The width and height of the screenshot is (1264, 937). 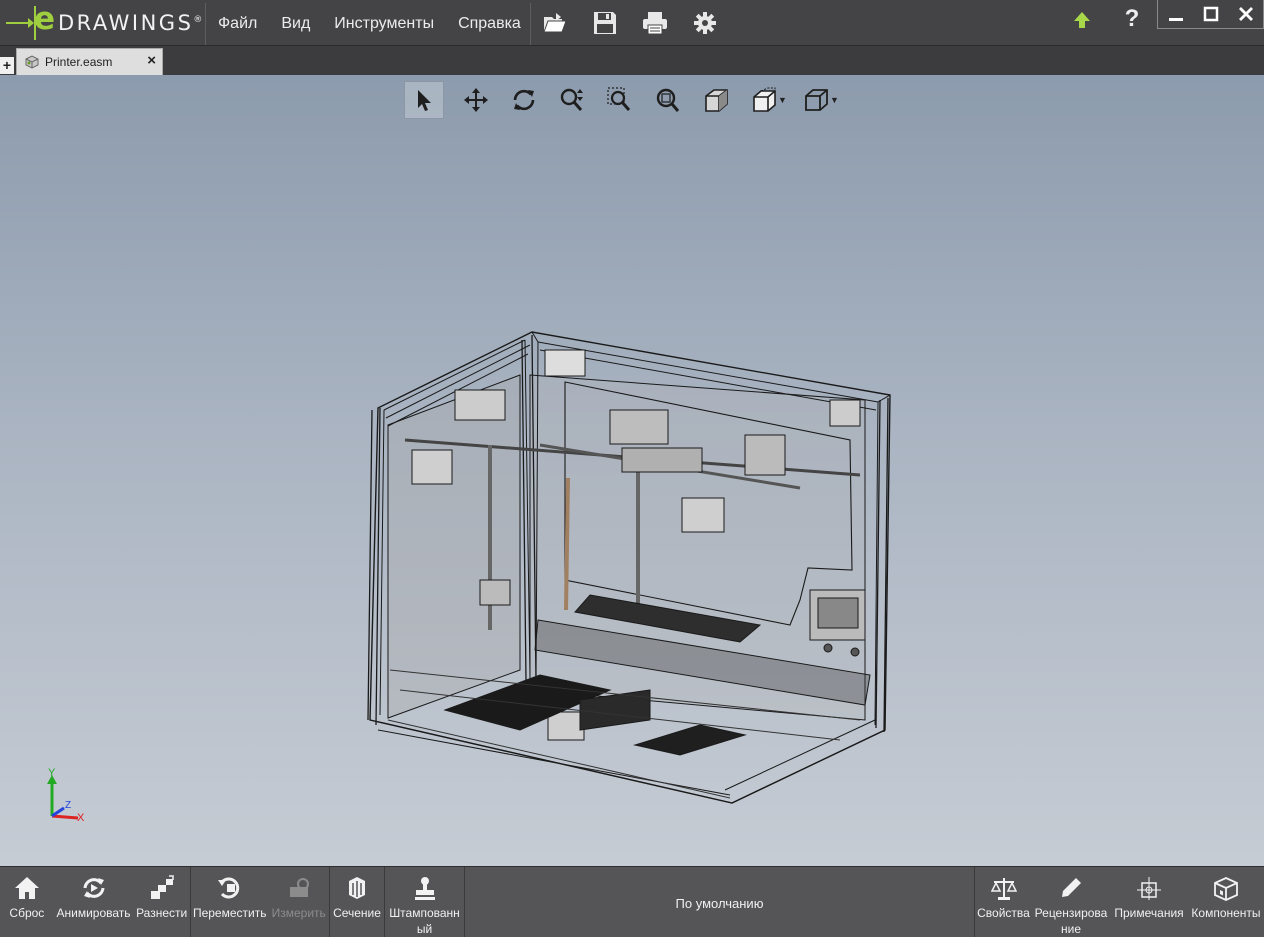 I want to click on section-label: Сечение, so click(x=357, y=913).